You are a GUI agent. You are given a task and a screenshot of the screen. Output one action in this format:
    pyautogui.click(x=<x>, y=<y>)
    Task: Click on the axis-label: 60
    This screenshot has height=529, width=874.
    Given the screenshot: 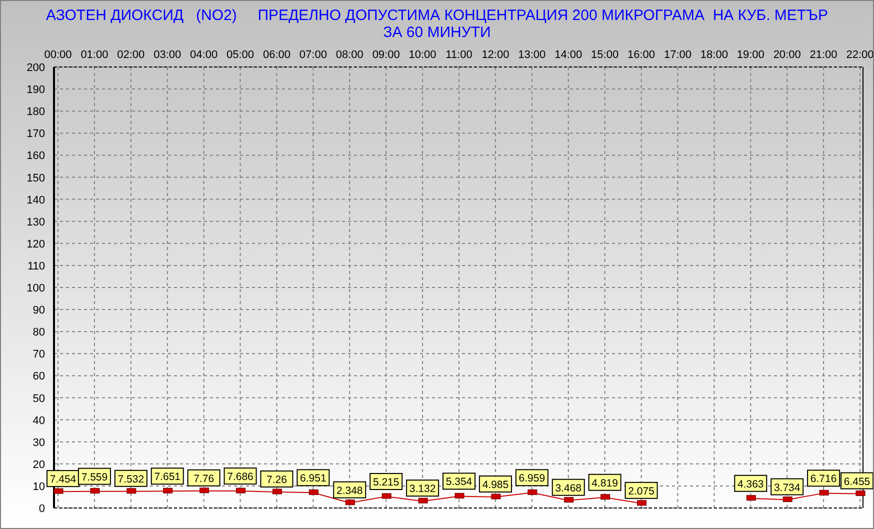 What is the action you would take?
    pyautogui.click(x=38, y=376)
    